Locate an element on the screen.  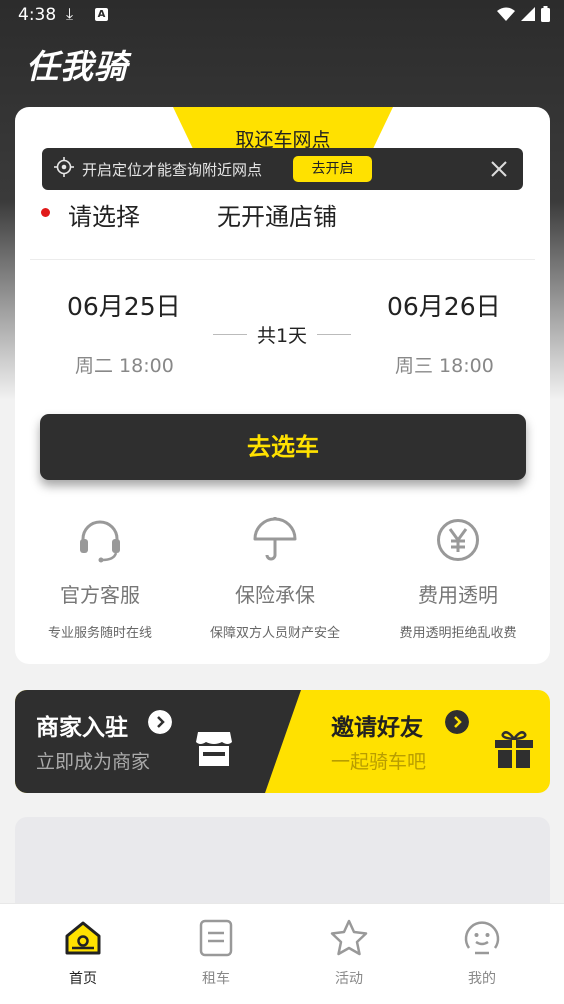
wifi-icon is located at coordinates (506, 14).